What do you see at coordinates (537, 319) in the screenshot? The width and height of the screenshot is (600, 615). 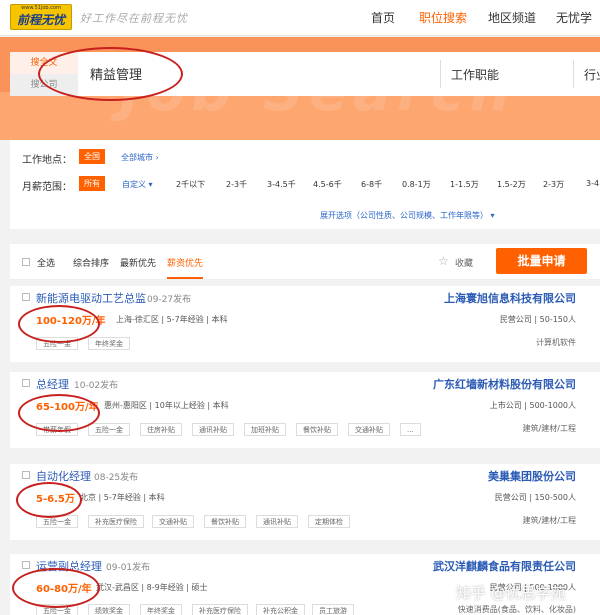 I see `company-type: 民营公司 | 50-150人` at bounding box center [537, 319].